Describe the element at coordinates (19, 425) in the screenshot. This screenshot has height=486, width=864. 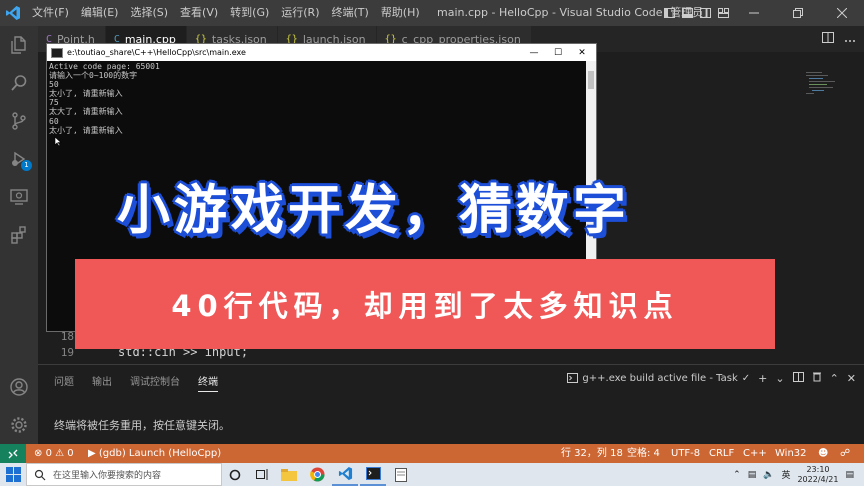
I see `settings-gear-icon` at that location.